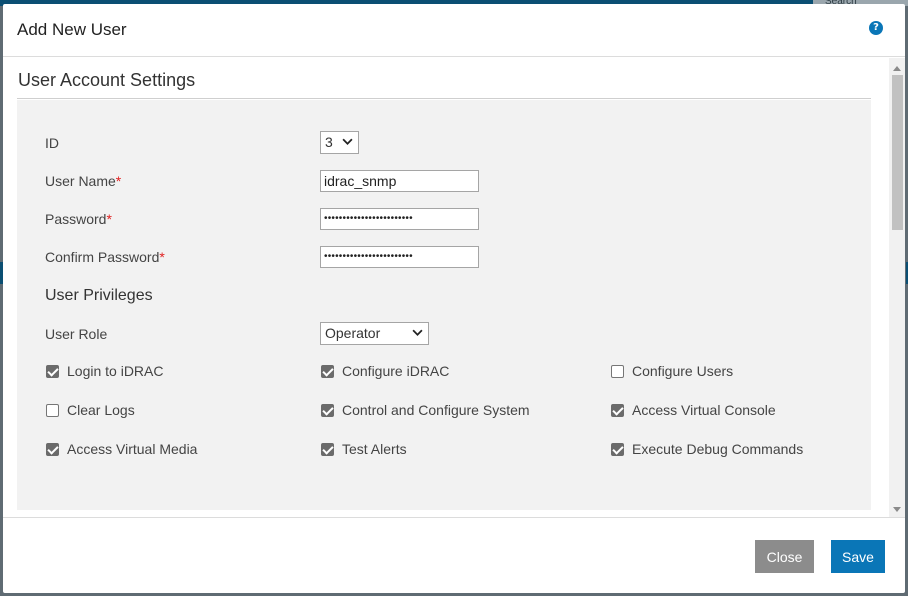 This screenshot has height=596, width=908. I want to click on confirm-password-label-text: Confirm Password, so click(102, 257).